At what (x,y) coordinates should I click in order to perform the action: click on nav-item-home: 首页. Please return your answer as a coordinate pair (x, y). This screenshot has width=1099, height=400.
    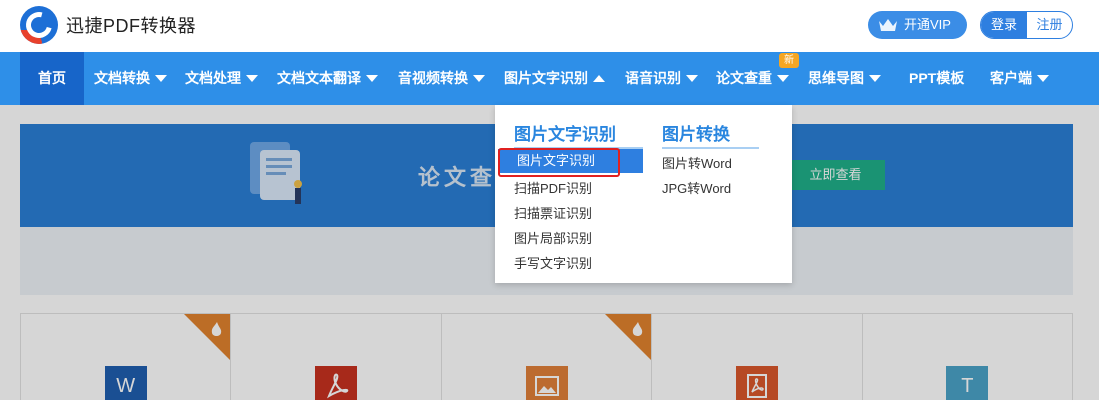
    Looking at the image, I should click on (52, 78).